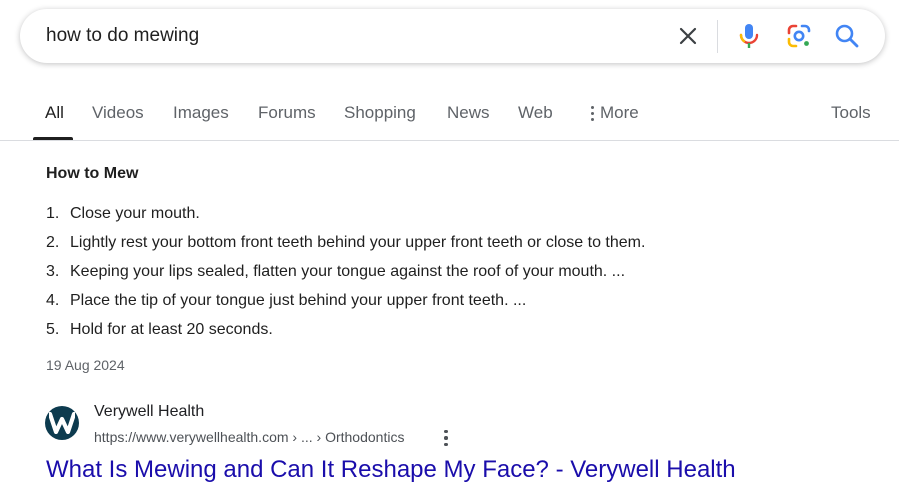 This screenshot has height=491, width=899. What do you see at coordinates (345, 214) in the screenshot?
I see `list-item: 1. Close your mouth.` at bounding box center [345, 214].